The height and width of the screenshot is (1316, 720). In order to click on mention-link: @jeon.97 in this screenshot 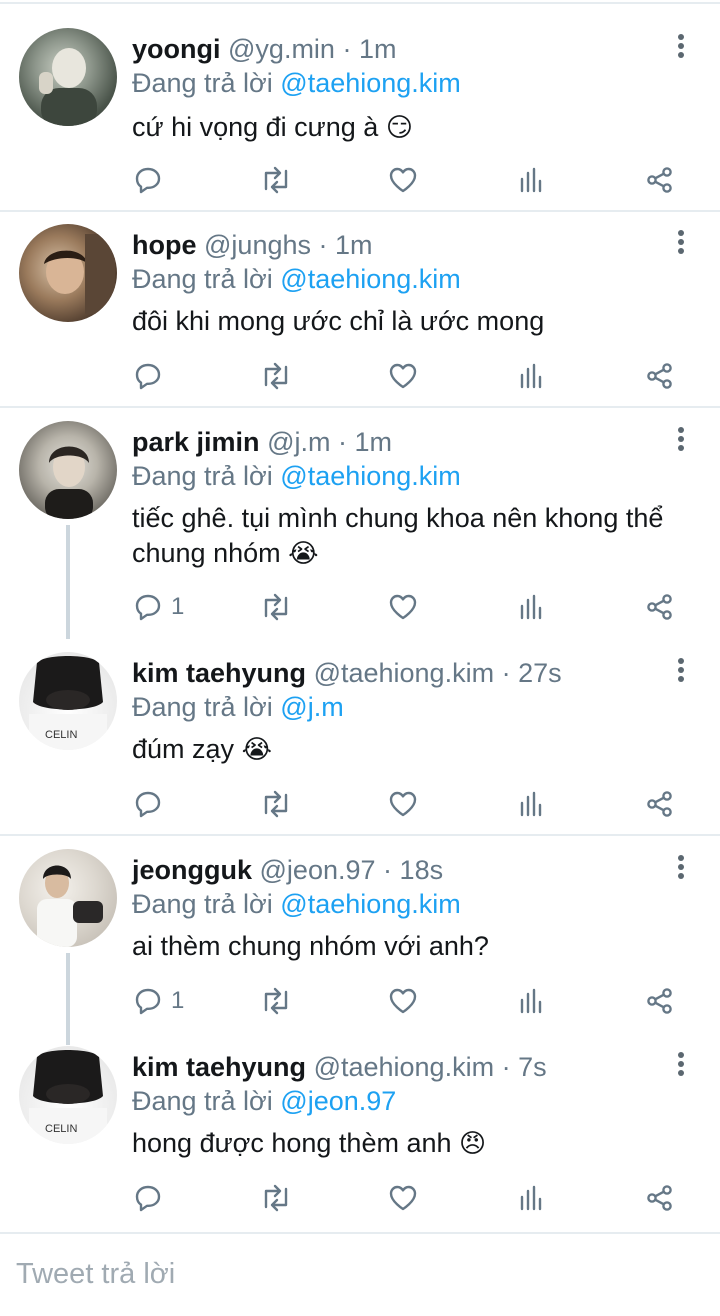, I will do `click(338, 1101)`.